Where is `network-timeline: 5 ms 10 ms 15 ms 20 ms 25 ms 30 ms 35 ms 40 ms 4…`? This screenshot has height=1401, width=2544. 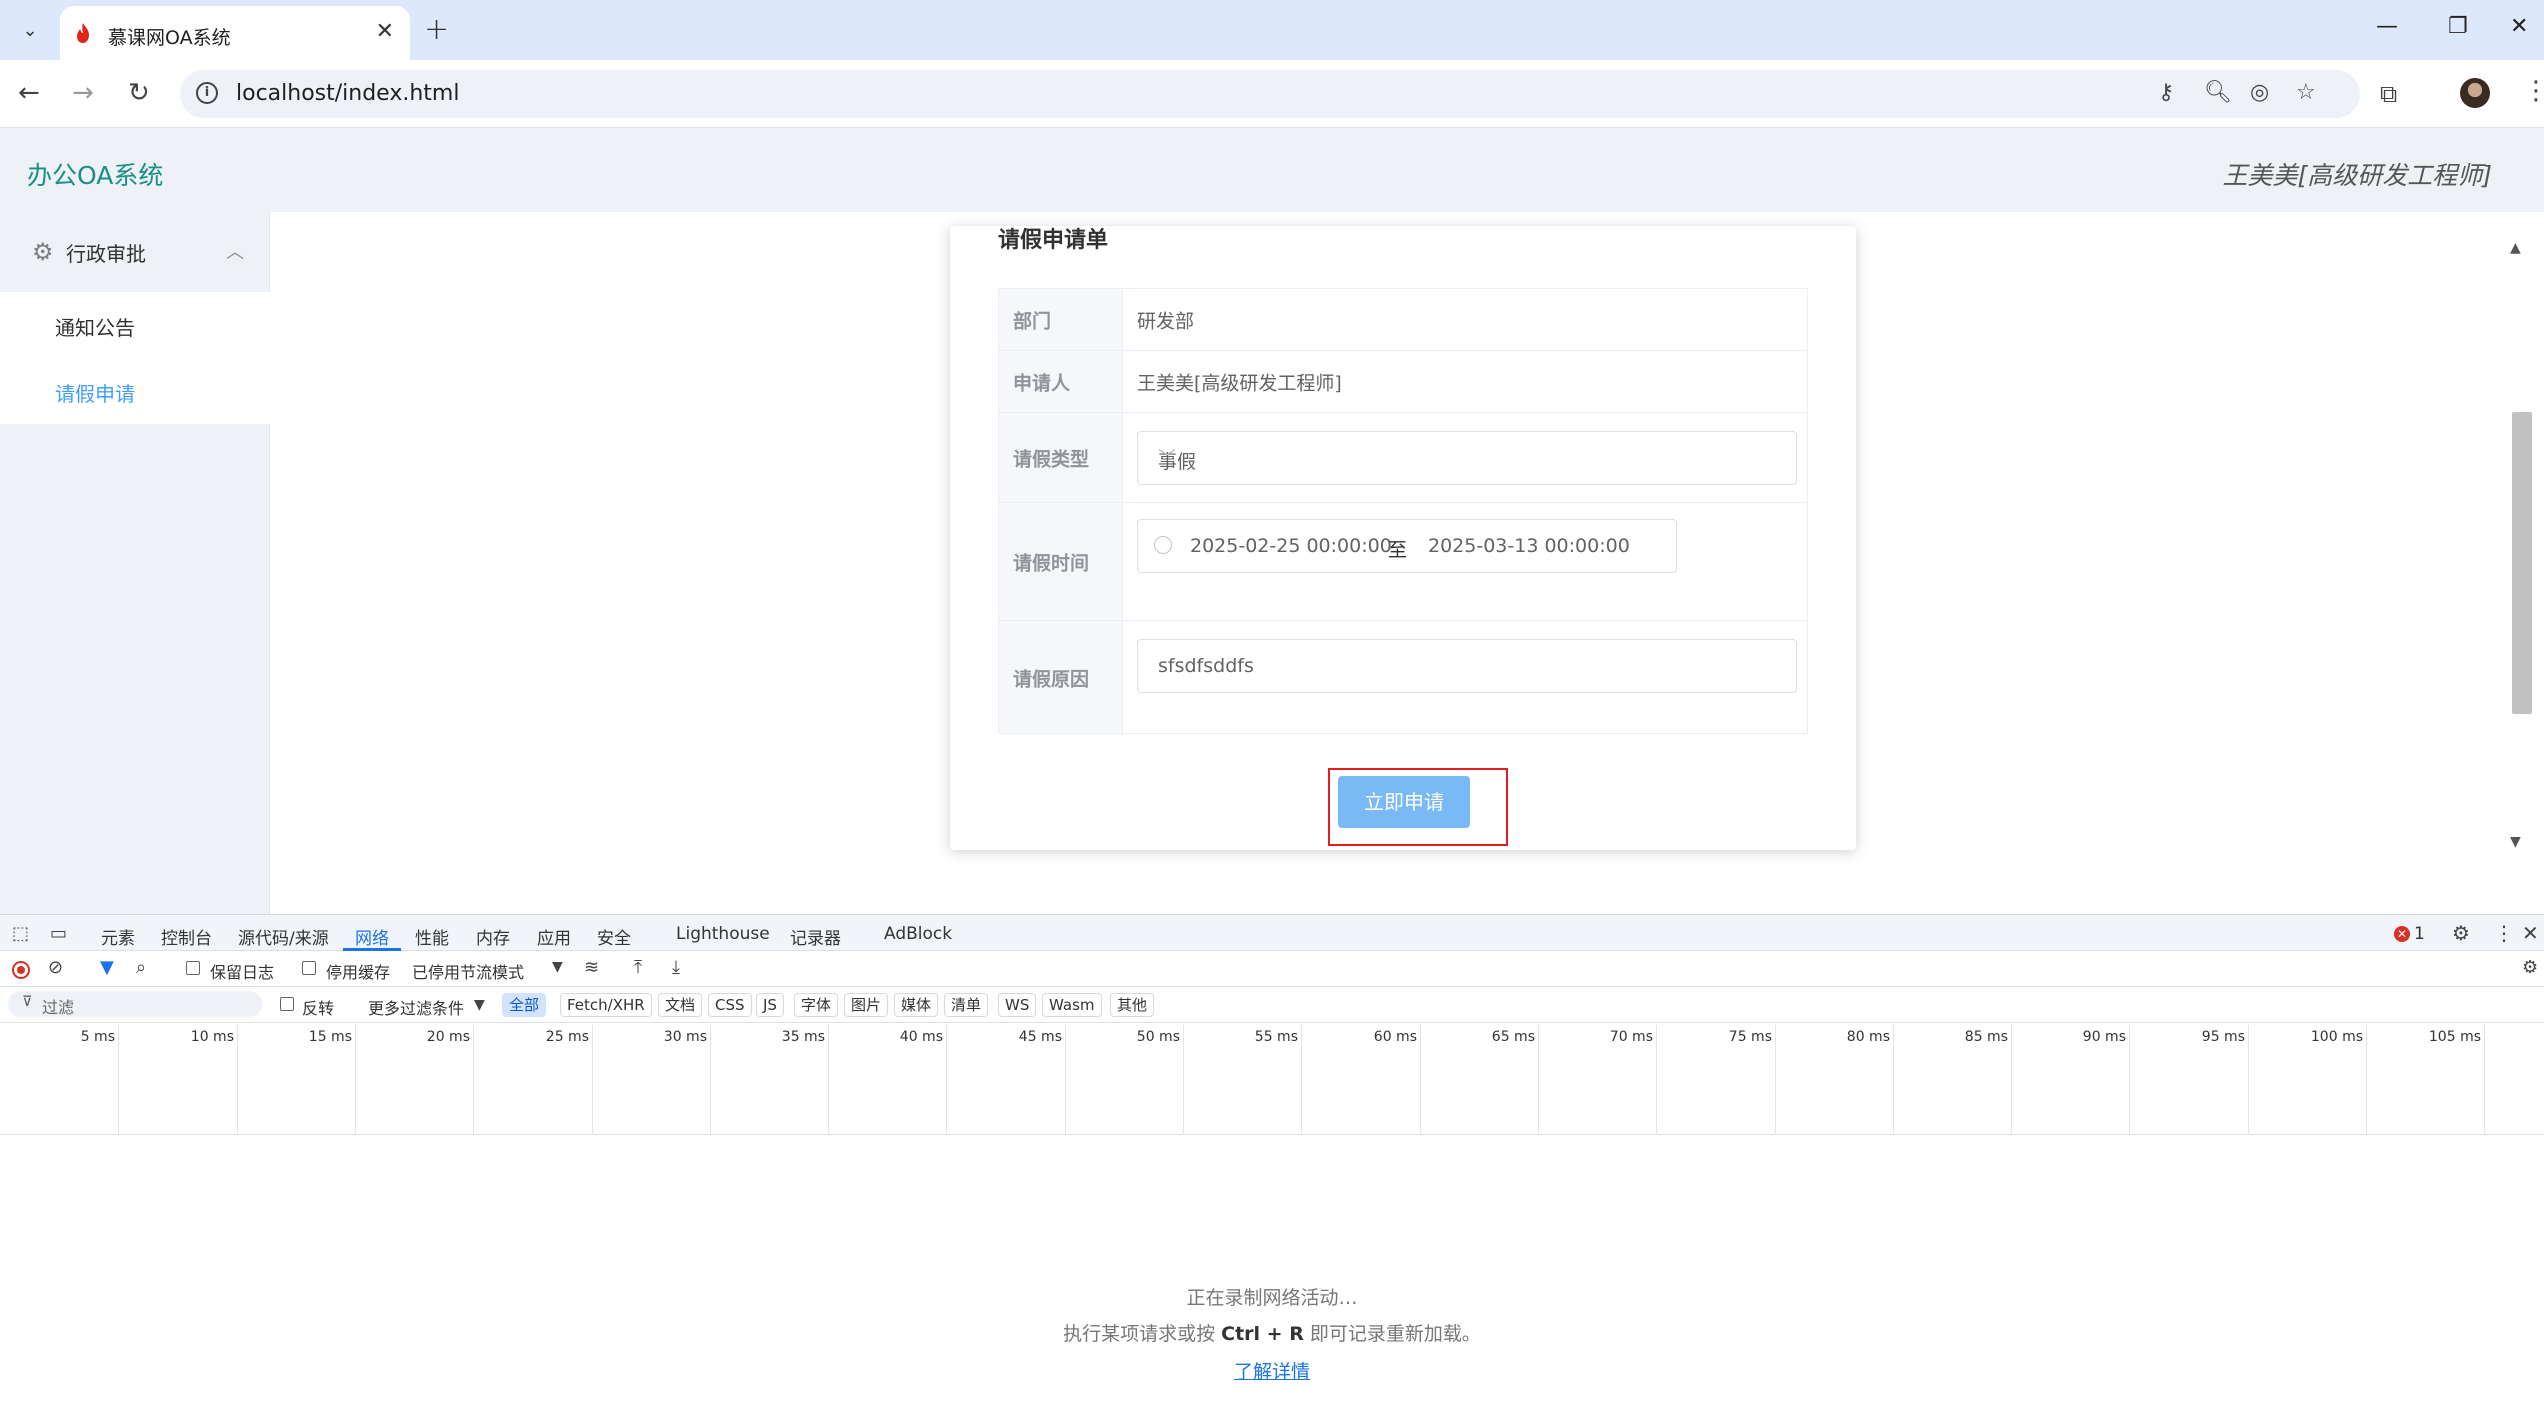
network-timeline: 5 ms 10 ms 15 ms 20 ms 25 ms 30 ms 35 ms 40 ms 4… is located at coordinates (1272, 1080).